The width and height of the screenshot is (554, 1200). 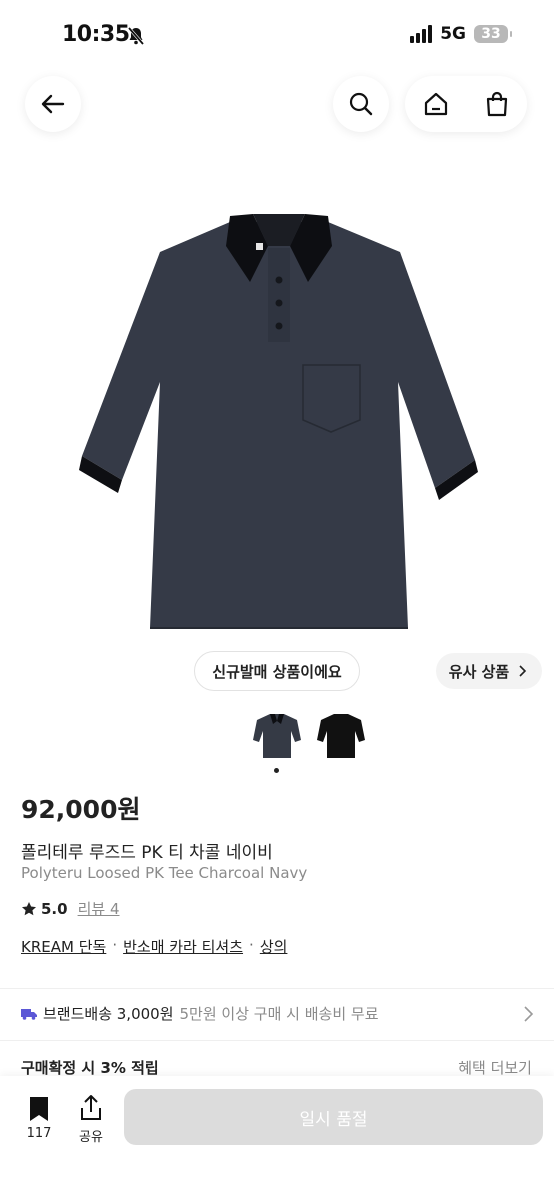 I want to click on bookmark-button: 117, so click(x=39, y=1118).